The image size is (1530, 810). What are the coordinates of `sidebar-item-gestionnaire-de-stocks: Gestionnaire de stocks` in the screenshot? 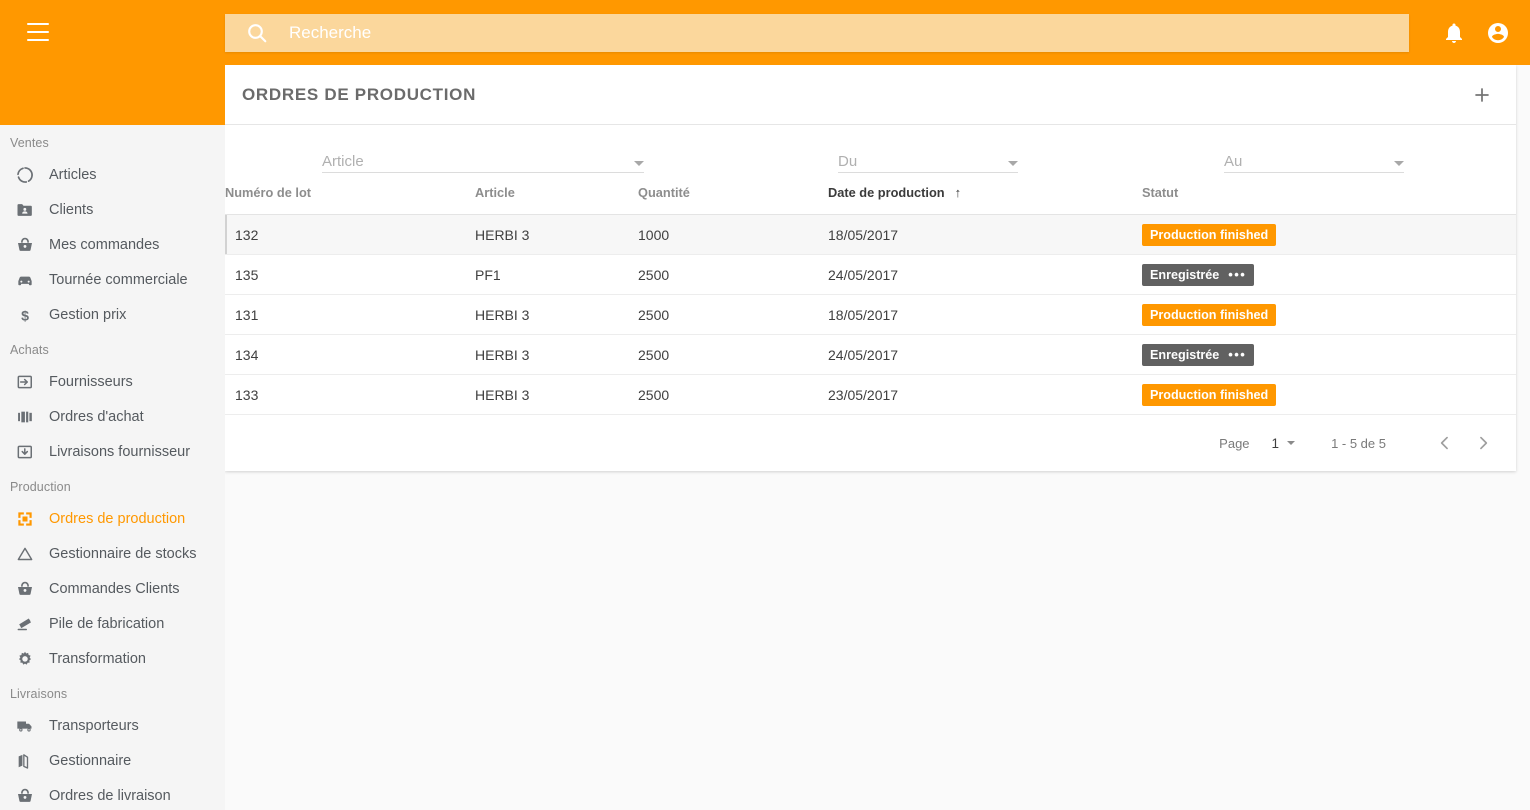 It's located at (112, 553).